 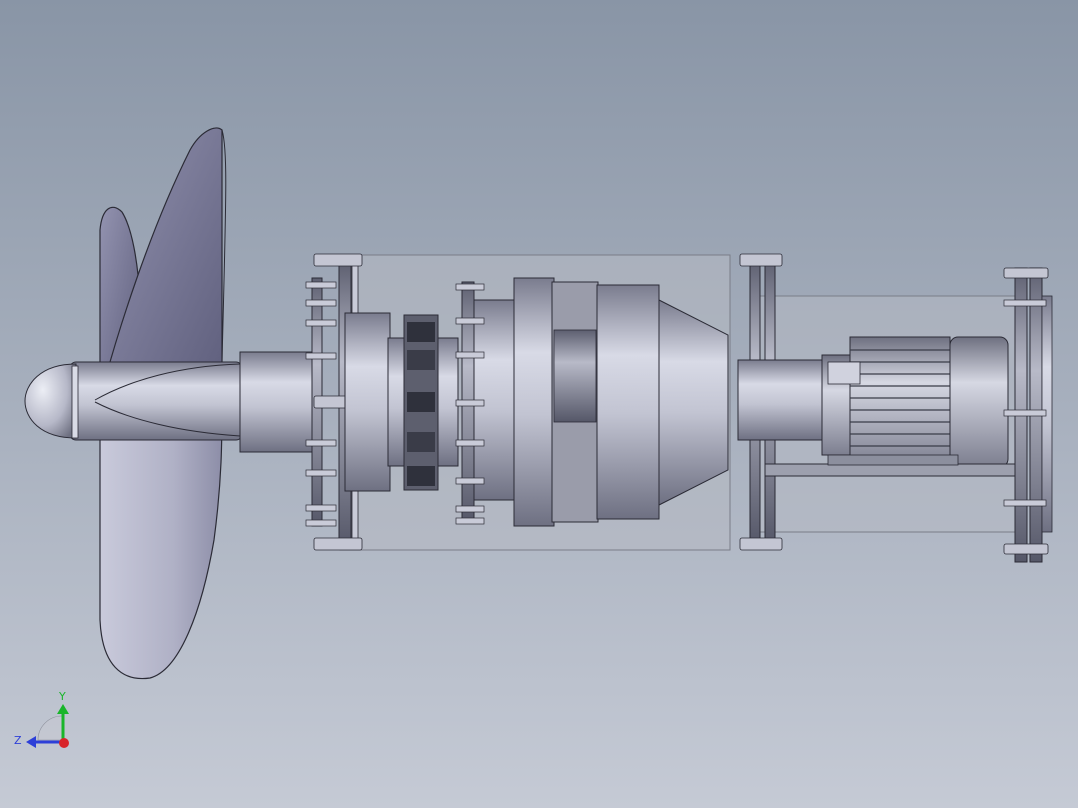 What do you see at coordinates (277, 402) in the screenshot?
I see `shaft-front` at bounding box center [277, 402].